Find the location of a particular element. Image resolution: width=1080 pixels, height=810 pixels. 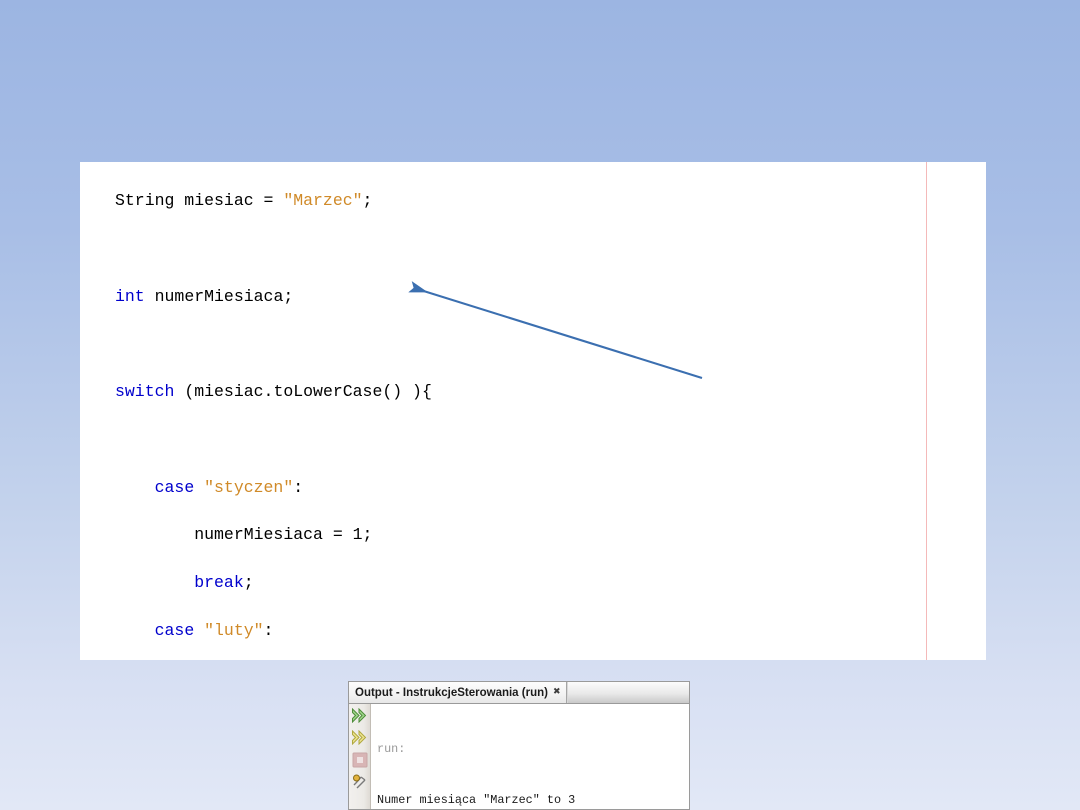

string-literal-styczen: "styczen" is located at coordinates (249, 487).